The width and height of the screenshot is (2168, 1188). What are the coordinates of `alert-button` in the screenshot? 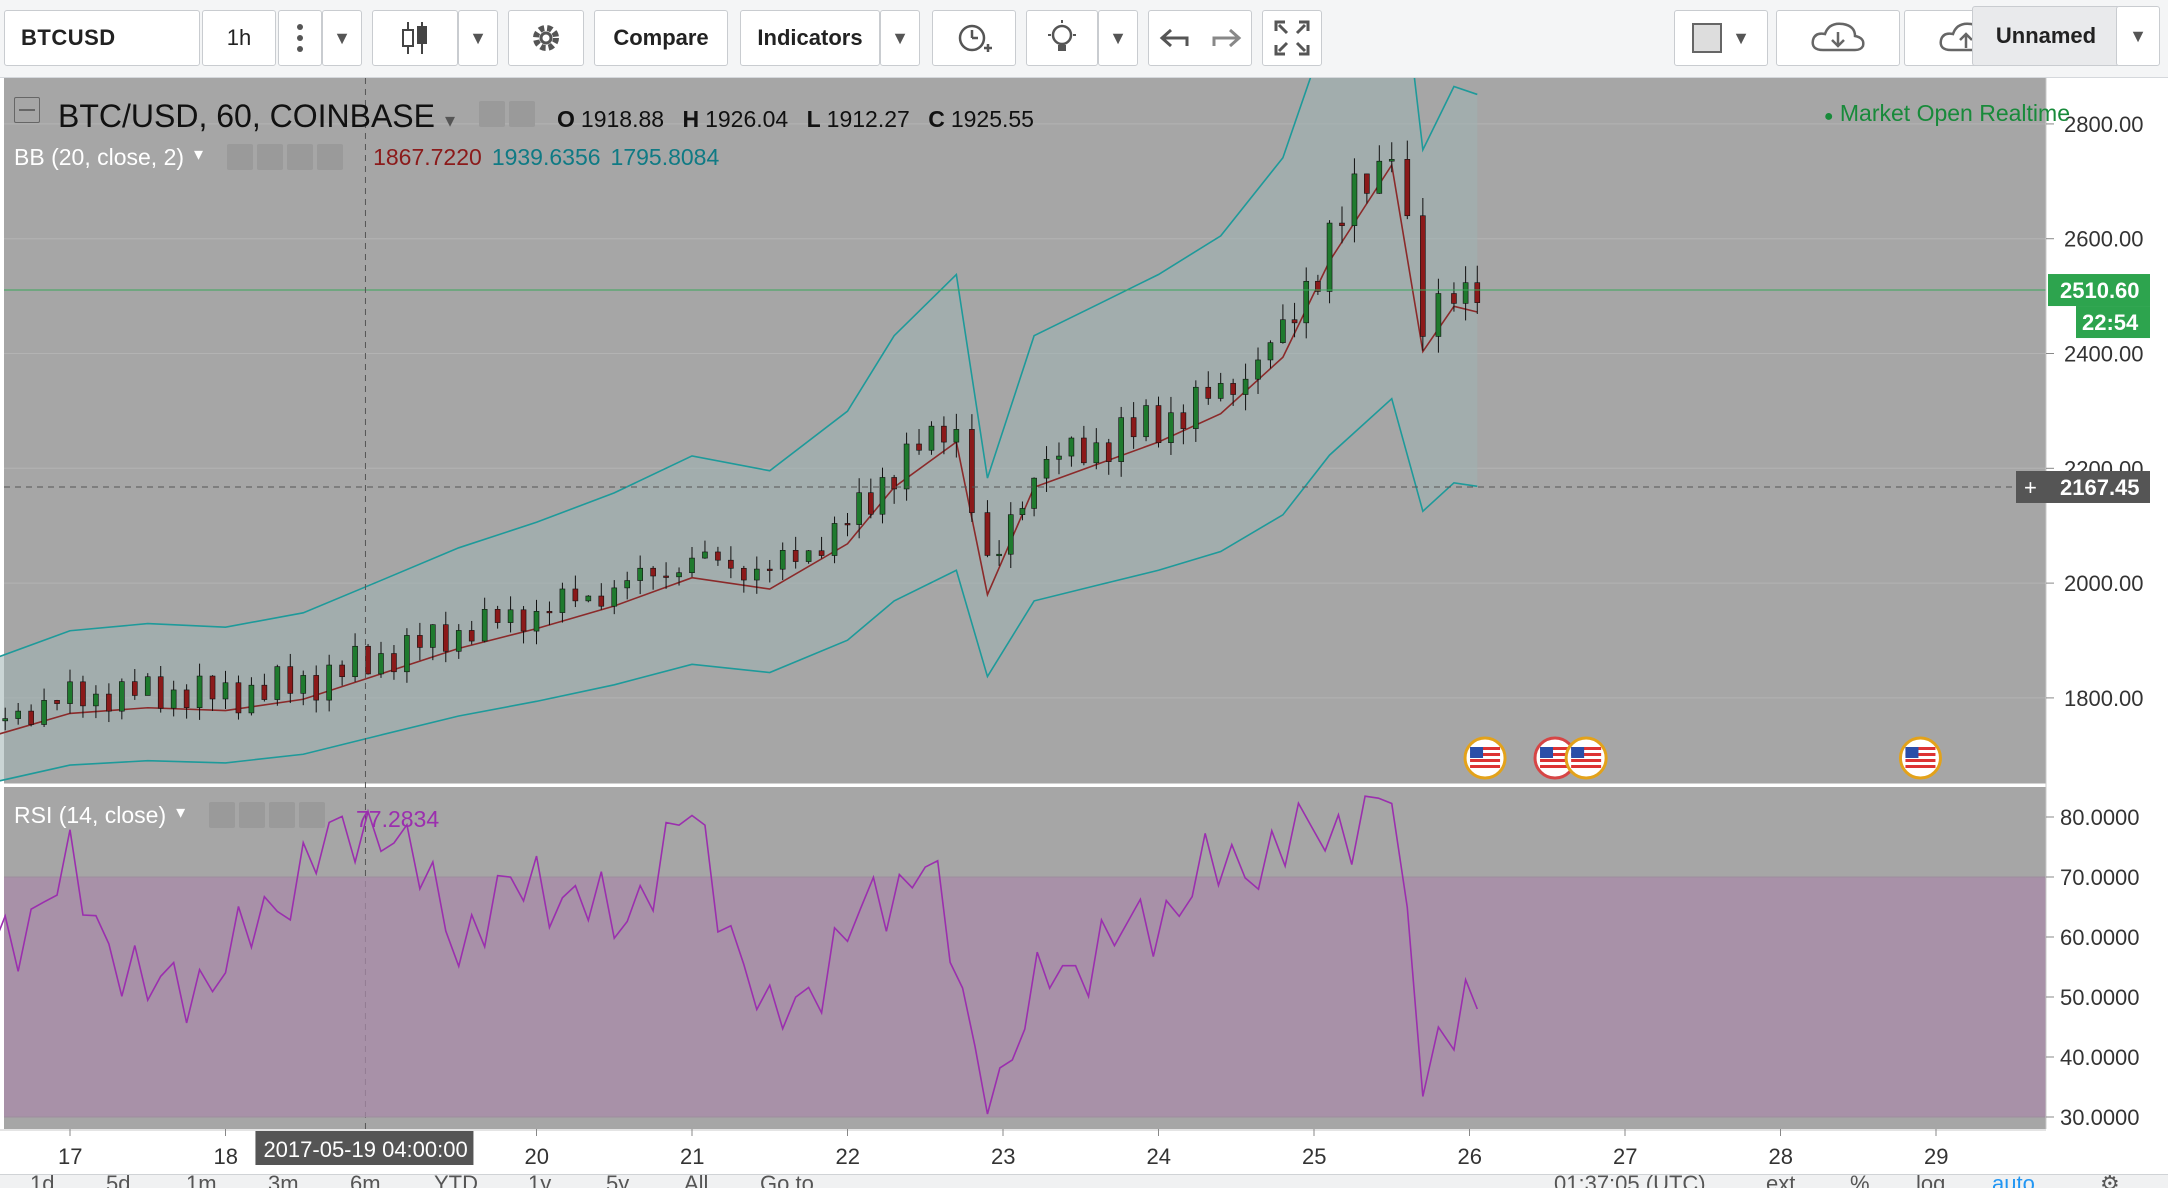 It's located at (974, 38).